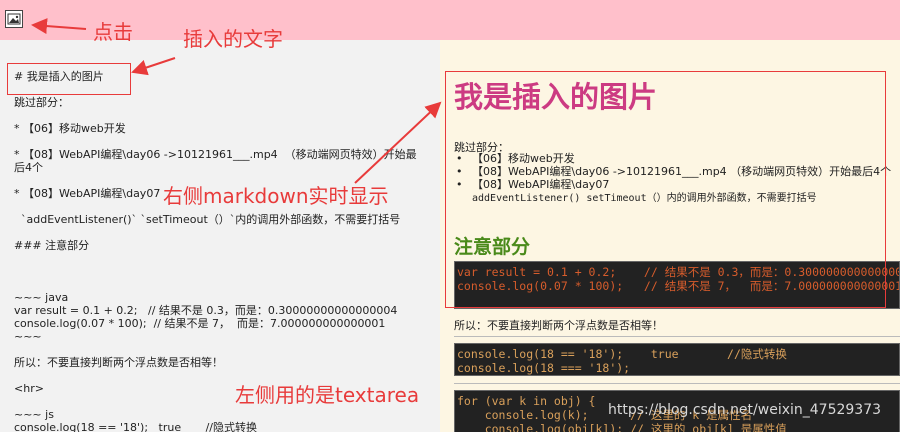  I want to click on insert-image-button, so click(14, 19).